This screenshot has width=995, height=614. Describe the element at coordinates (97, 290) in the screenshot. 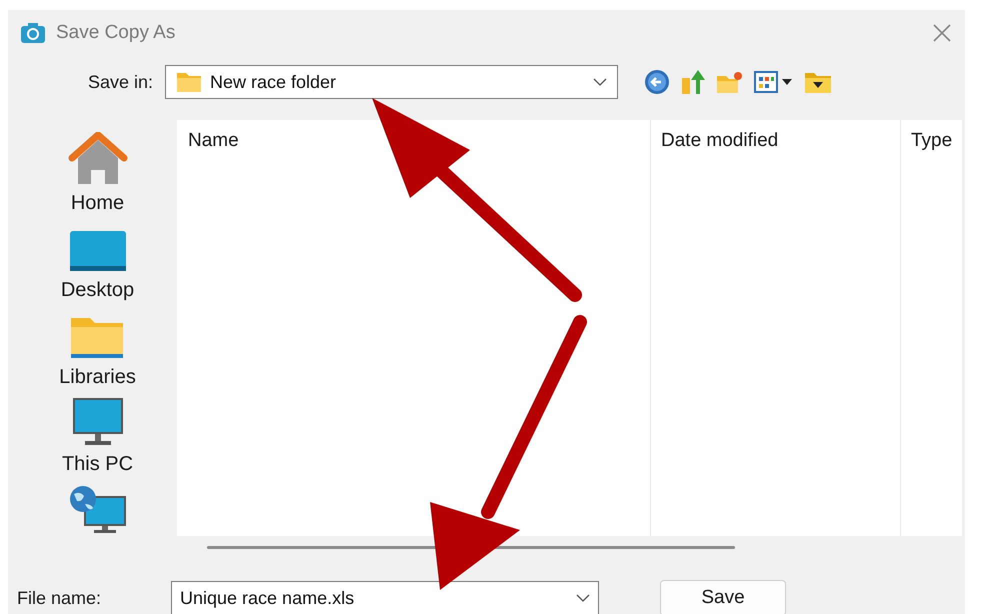

I see `place-label: Desktop` at that location.